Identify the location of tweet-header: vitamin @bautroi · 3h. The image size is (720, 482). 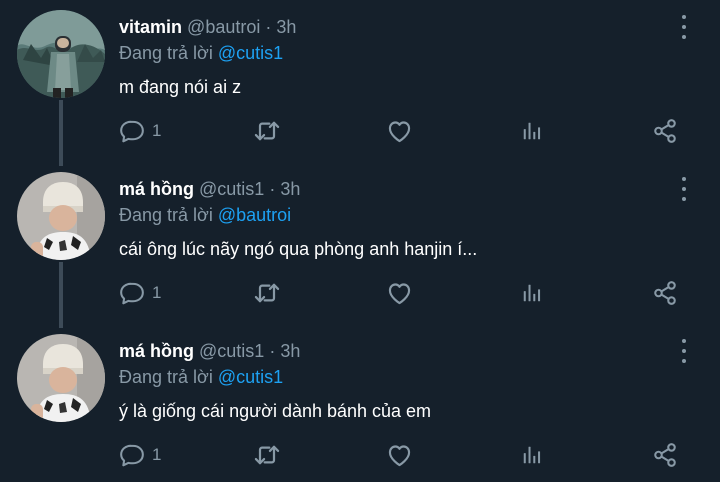
(207, 27).